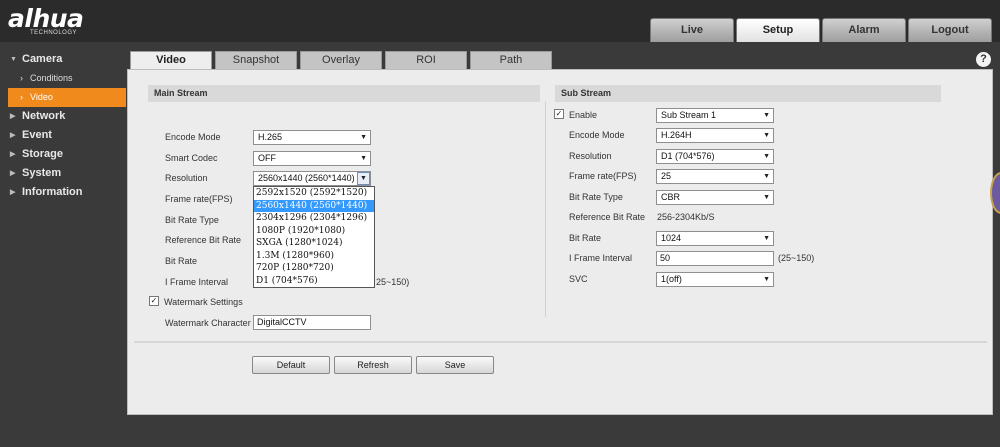 This screenshot has width=1000, height=447. What do you see at coordinates (559, 114) in the screenshot?
I see `sub-stream-enable-checkbox: ✓` at bounding box center [559, 114].